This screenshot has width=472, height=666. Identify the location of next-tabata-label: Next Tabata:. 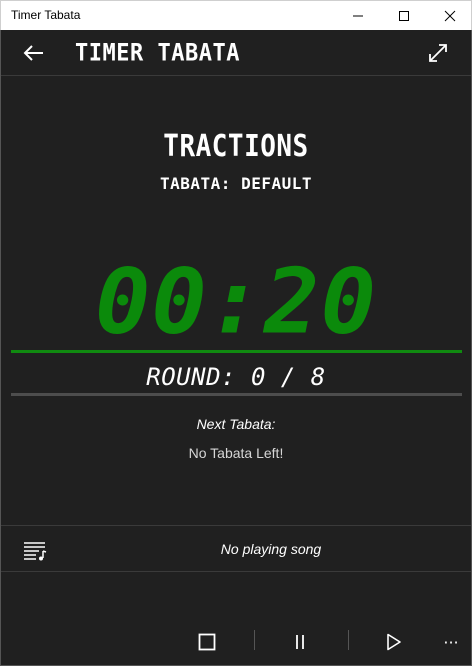
(236, 424).